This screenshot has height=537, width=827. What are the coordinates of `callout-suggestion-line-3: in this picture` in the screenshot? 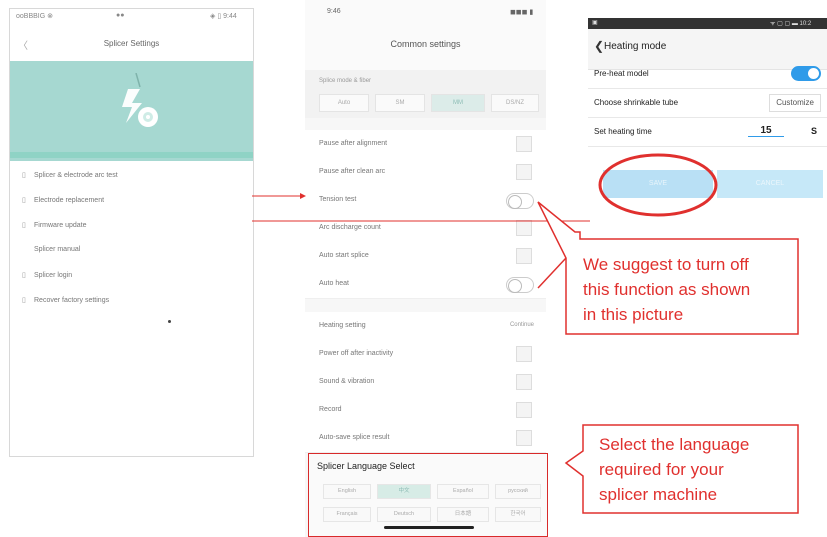 It's located at (633, 314).